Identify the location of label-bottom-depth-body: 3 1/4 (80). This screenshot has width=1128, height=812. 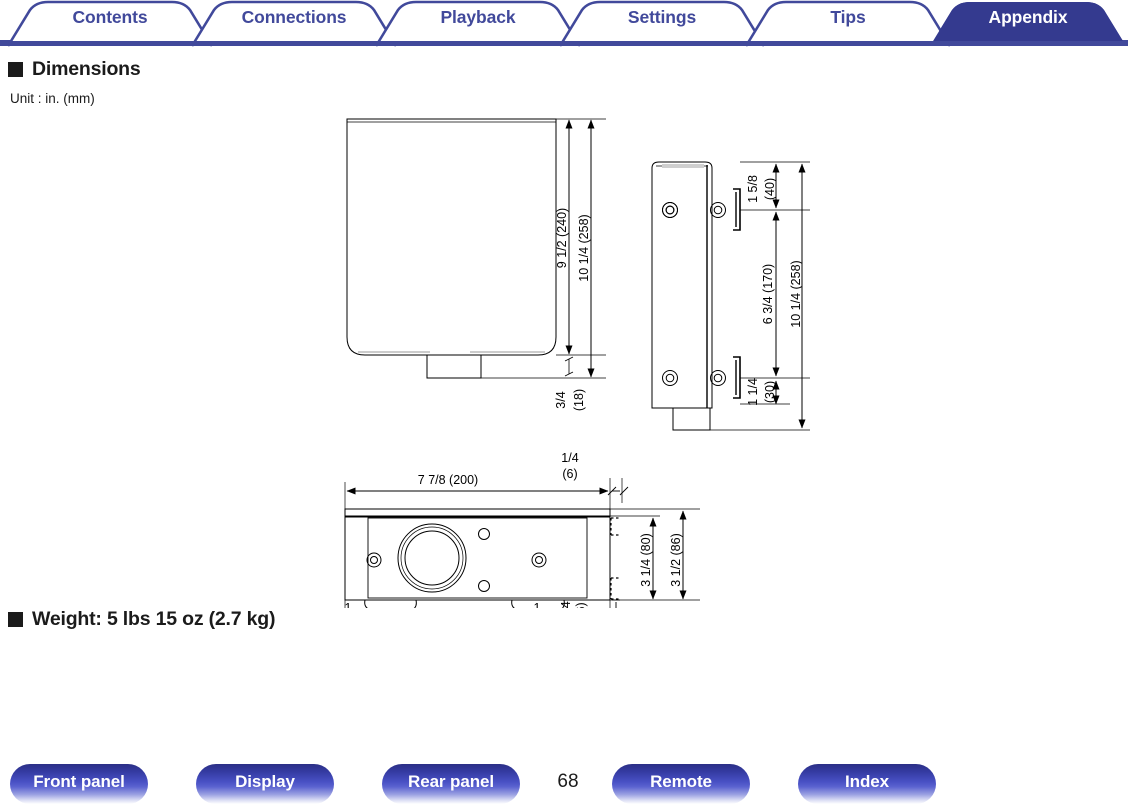
(646, 560).